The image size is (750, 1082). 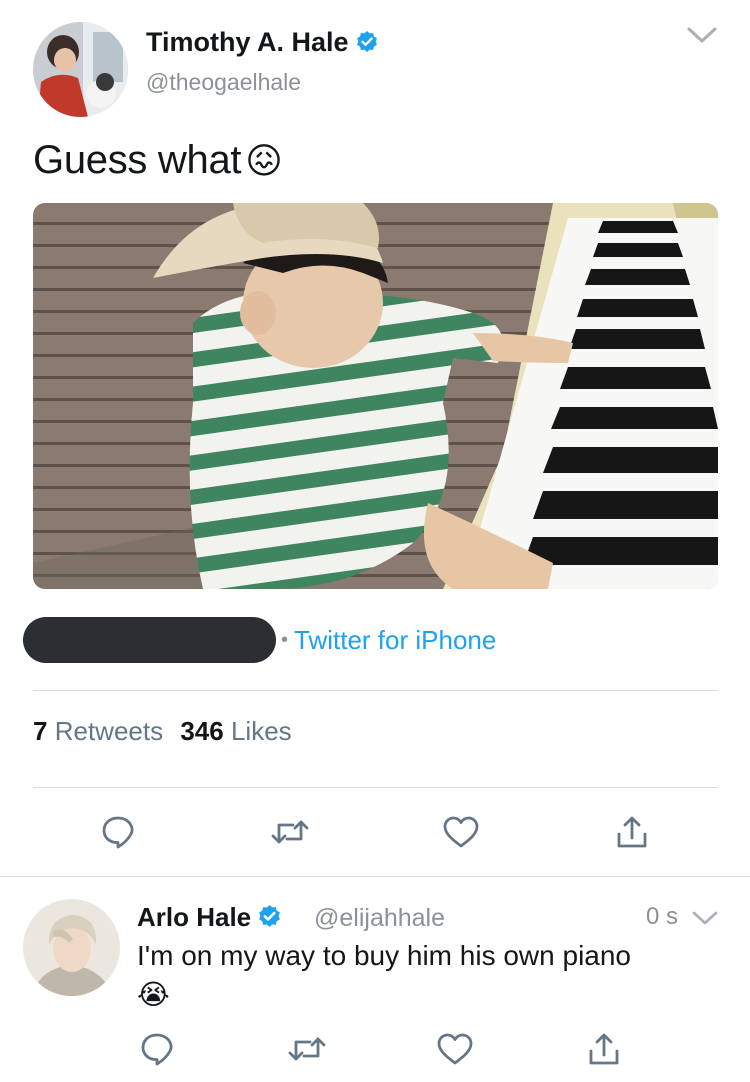 What do you see at coordinates (261, 731) in the screenshot?
I see `likes-label: Likes` at bounding box center [261, 731].